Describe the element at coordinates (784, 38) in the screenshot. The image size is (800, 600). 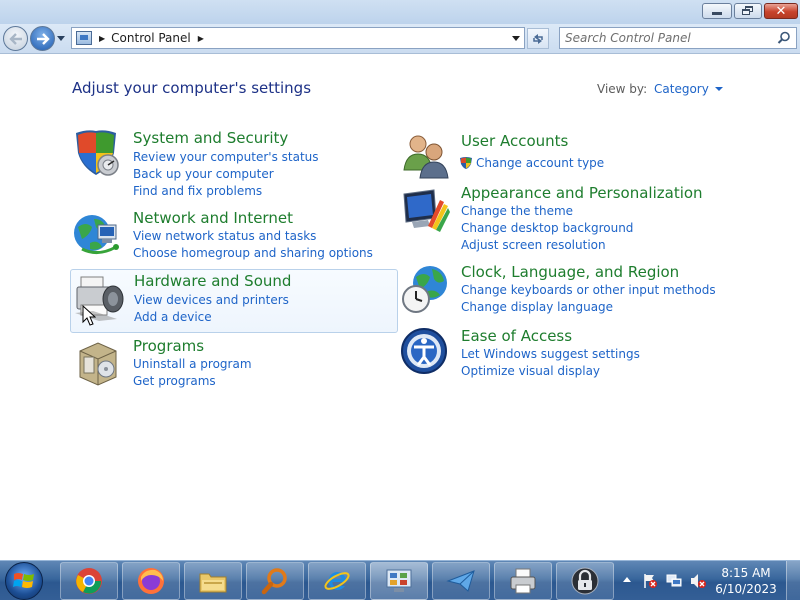
I see `search-icon` at that location.